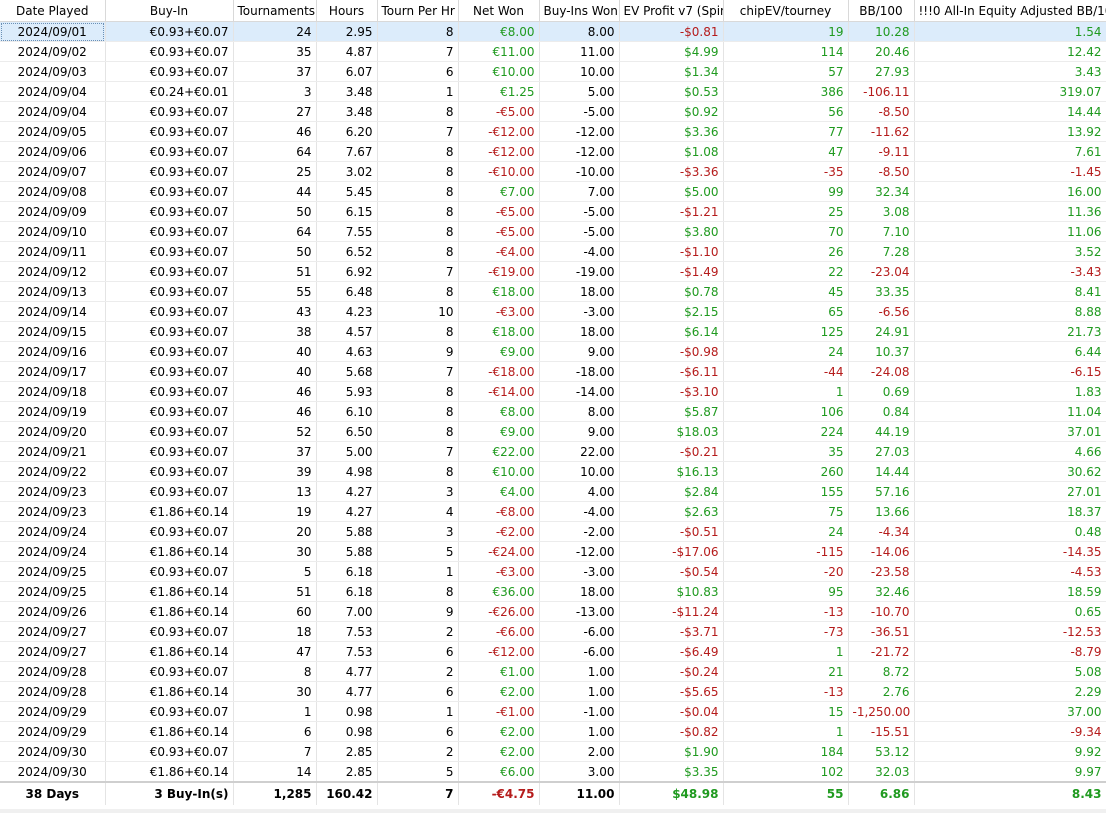 The height and width of the screenshot is (813, 1106). I want to click on cell-hours: 5.45, so click(347, 191).